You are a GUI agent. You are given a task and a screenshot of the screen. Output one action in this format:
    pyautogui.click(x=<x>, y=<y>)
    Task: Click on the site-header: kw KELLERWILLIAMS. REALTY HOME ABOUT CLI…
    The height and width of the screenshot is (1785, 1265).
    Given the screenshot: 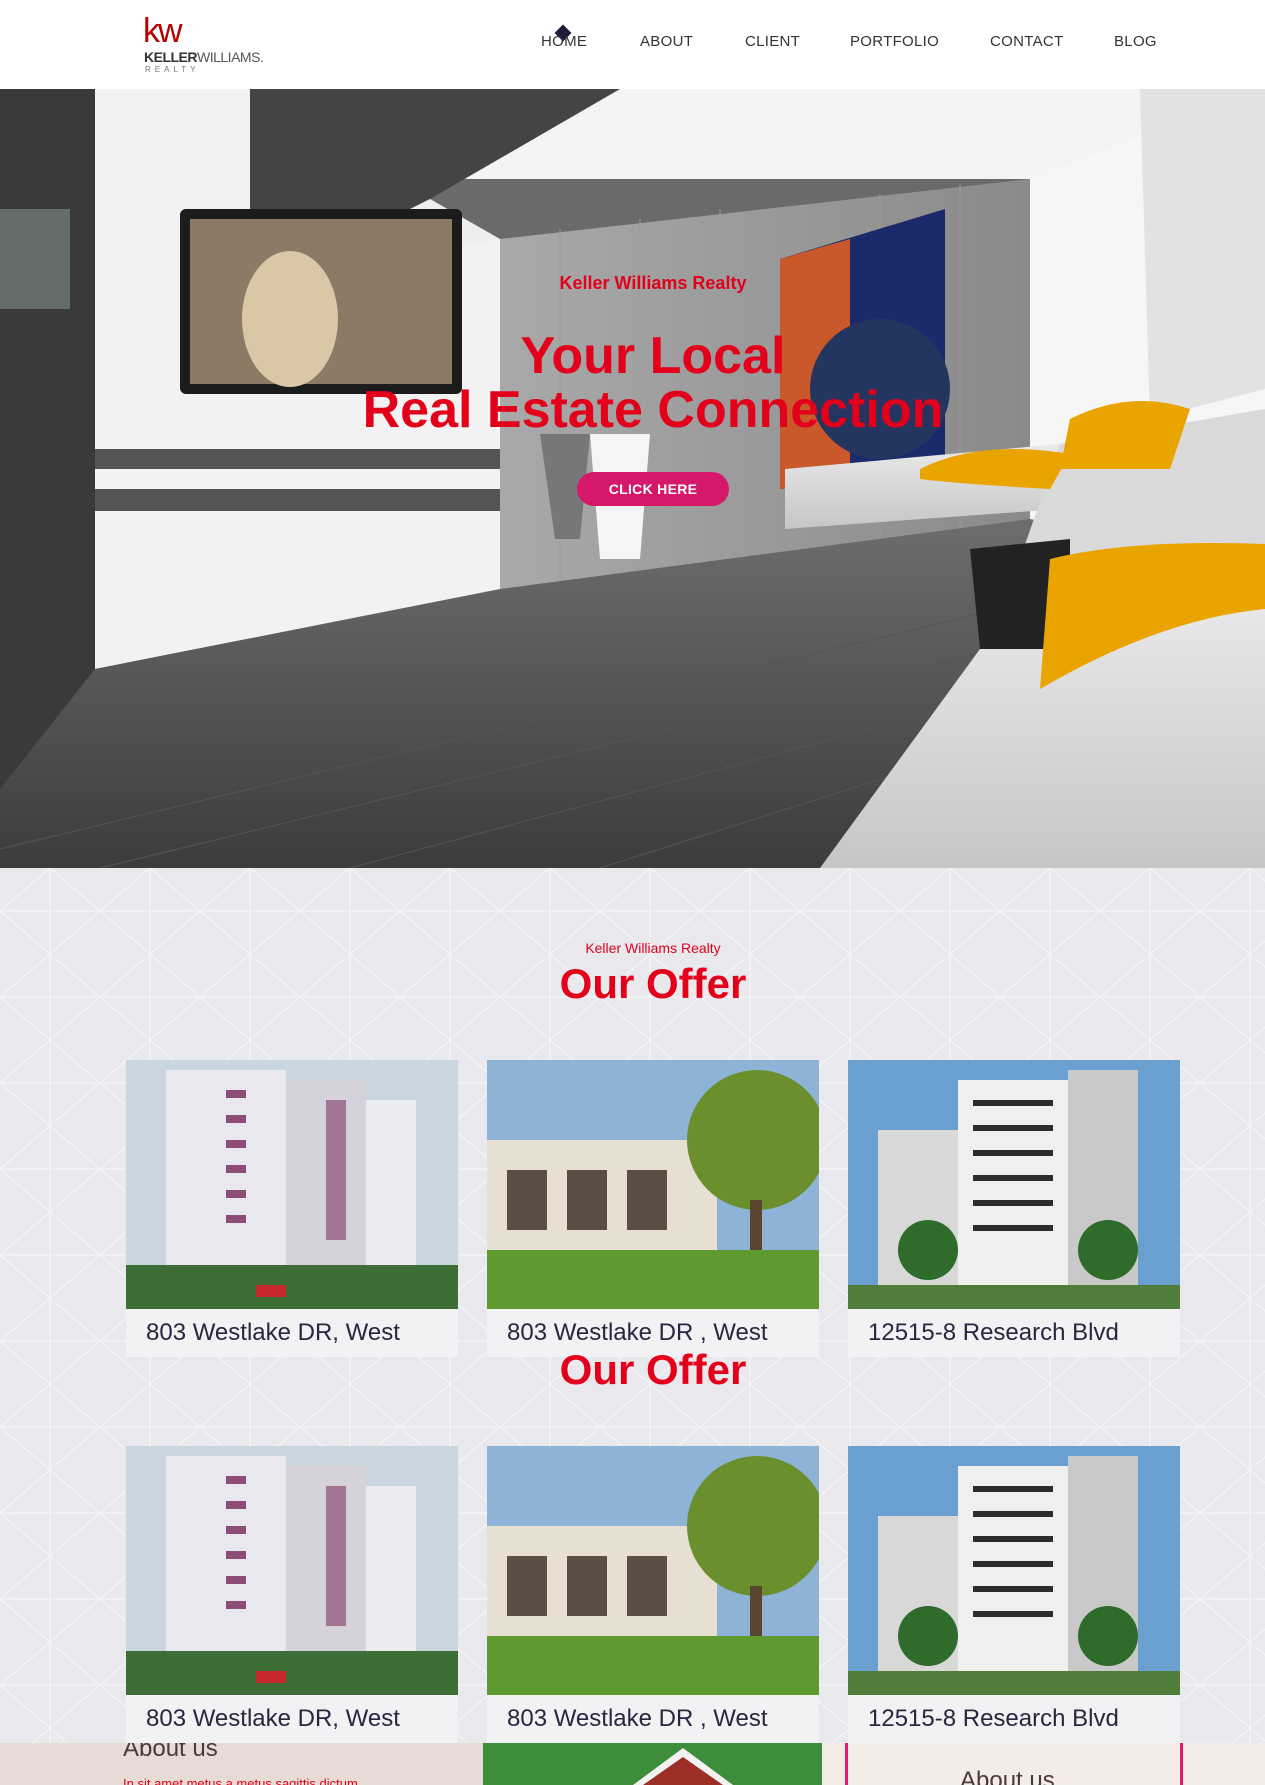 What is the action you would take?
    pyautogui.click(x=632, y=44)
    